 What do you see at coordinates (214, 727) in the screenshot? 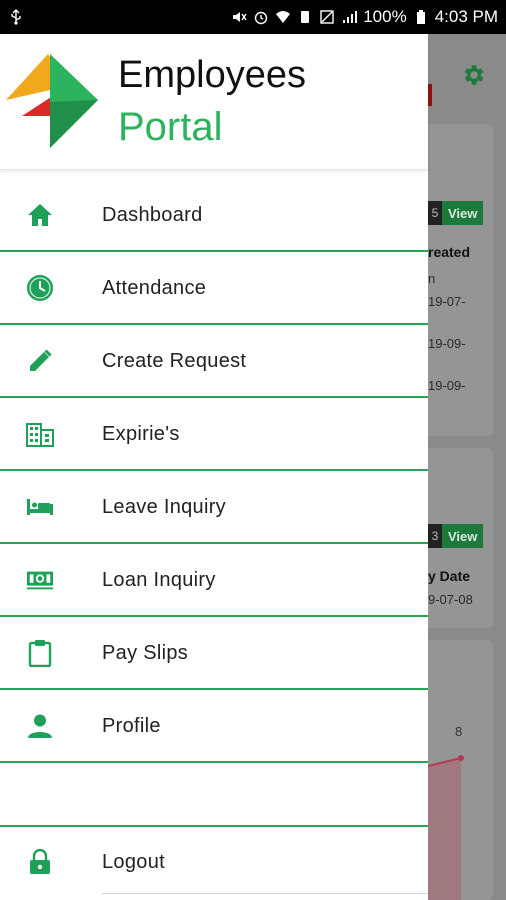
I see `menu-item-profile: Profile` at bounding box center [214, 727].